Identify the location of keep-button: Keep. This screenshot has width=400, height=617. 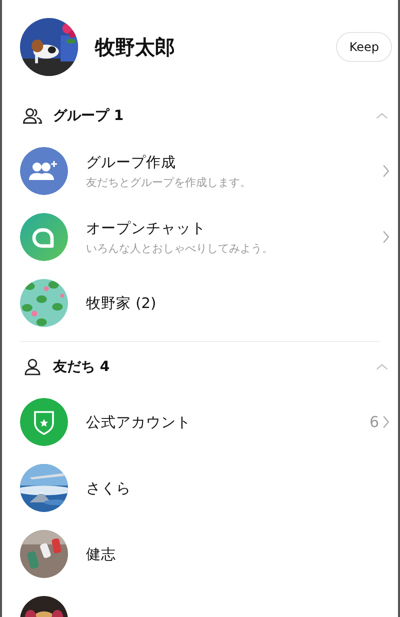
(364, 47).